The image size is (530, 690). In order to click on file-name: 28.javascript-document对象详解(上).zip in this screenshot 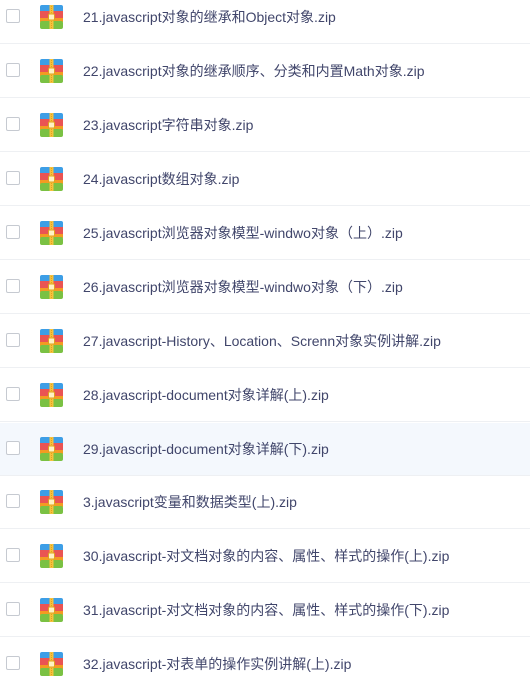, I will do `click(206, 395)`.